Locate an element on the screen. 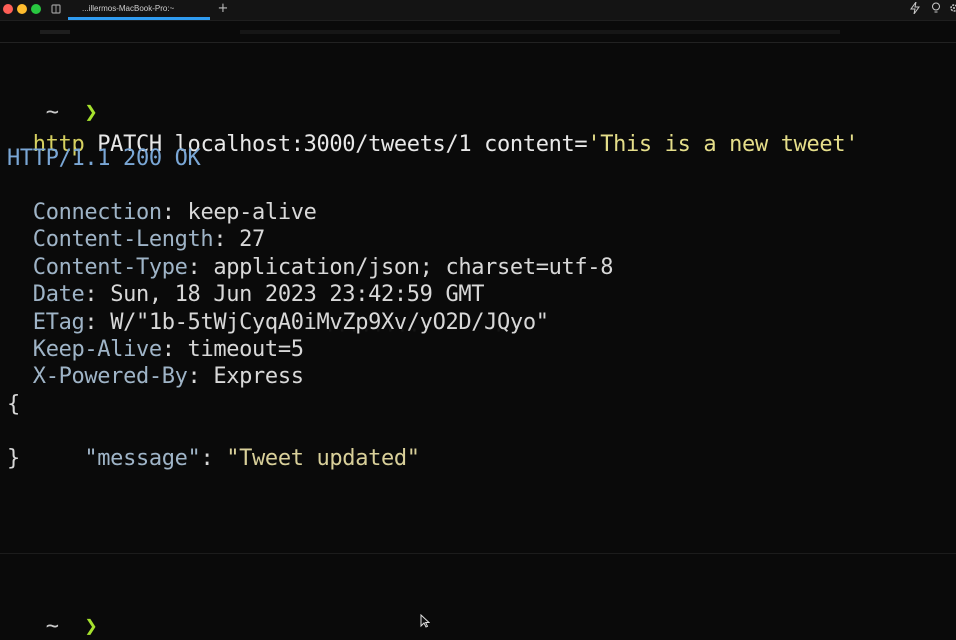 Image resolution: width=956 pixels, height=640 pixels. close-window-button is located at coordinates (8, 9).